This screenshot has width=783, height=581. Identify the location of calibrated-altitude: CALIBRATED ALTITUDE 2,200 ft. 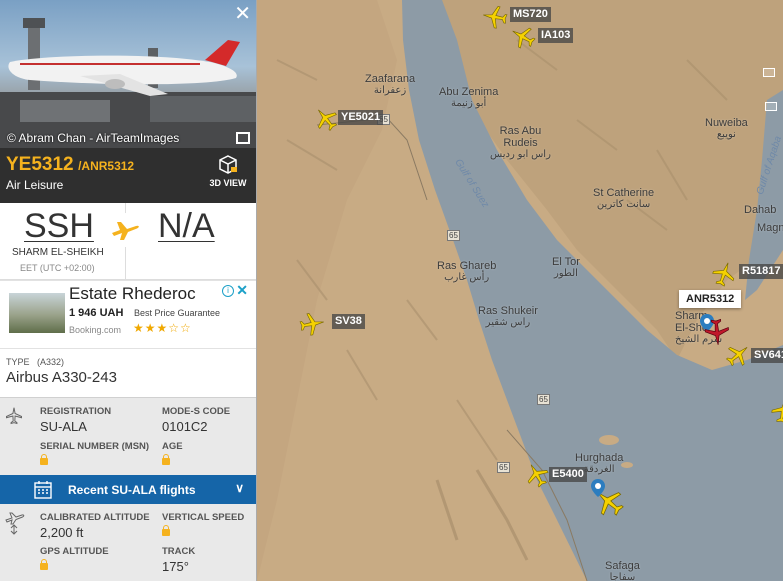
(95, 526).